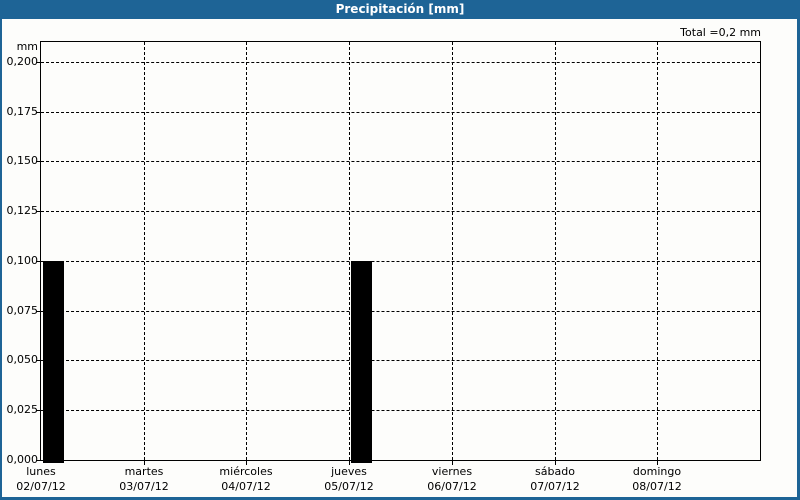 The image size is (800, 500). I want to click on x-axis-label: sábado 07/07/12, so click(555, 479).